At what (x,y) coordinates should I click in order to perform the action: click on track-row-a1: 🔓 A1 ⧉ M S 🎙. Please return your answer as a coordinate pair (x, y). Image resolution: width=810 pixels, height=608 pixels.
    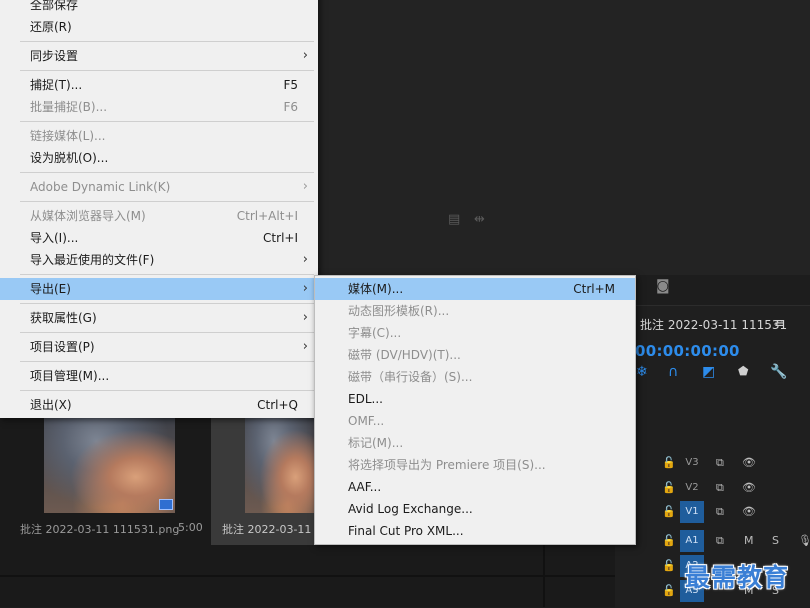
    Looking at the image, I should click on (725, 541).